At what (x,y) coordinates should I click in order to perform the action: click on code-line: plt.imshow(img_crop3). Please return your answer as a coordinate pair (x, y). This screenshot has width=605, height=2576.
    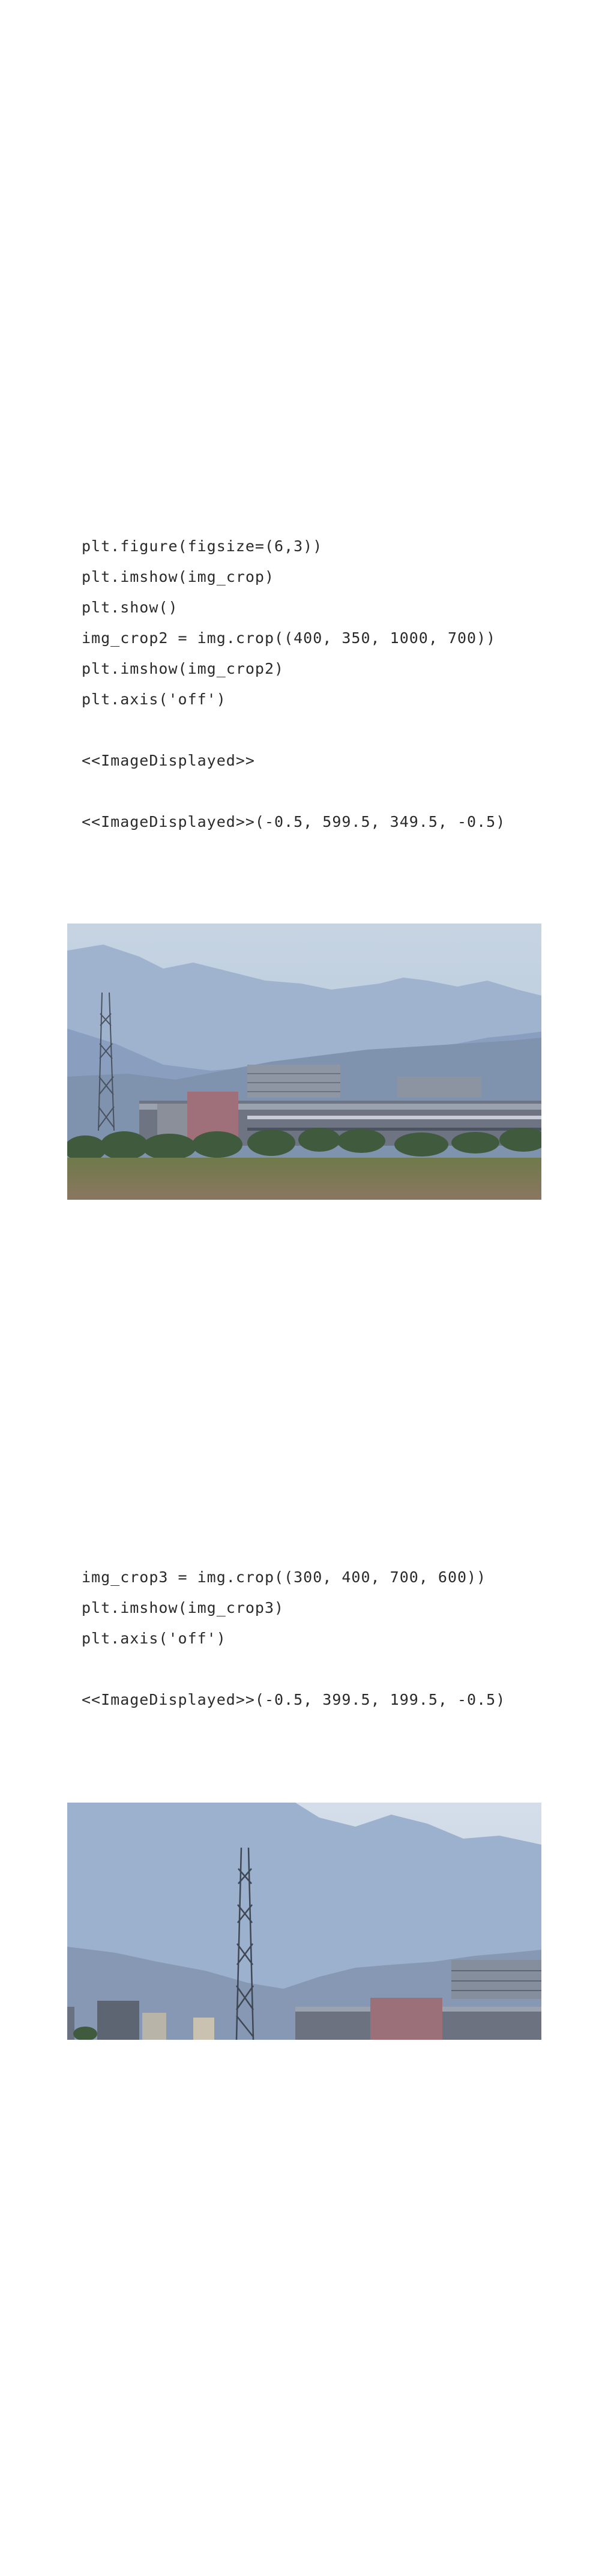
    Looking at the image, I should click on (183, 1607).